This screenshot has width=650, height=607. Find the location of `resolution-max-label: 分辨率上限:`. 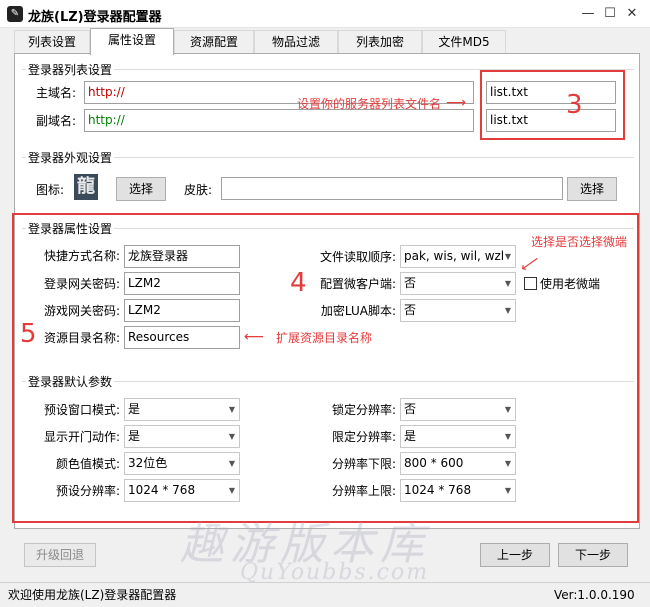

resolution-max-label: 分辨率上限: is located at coordinates (363, 491).